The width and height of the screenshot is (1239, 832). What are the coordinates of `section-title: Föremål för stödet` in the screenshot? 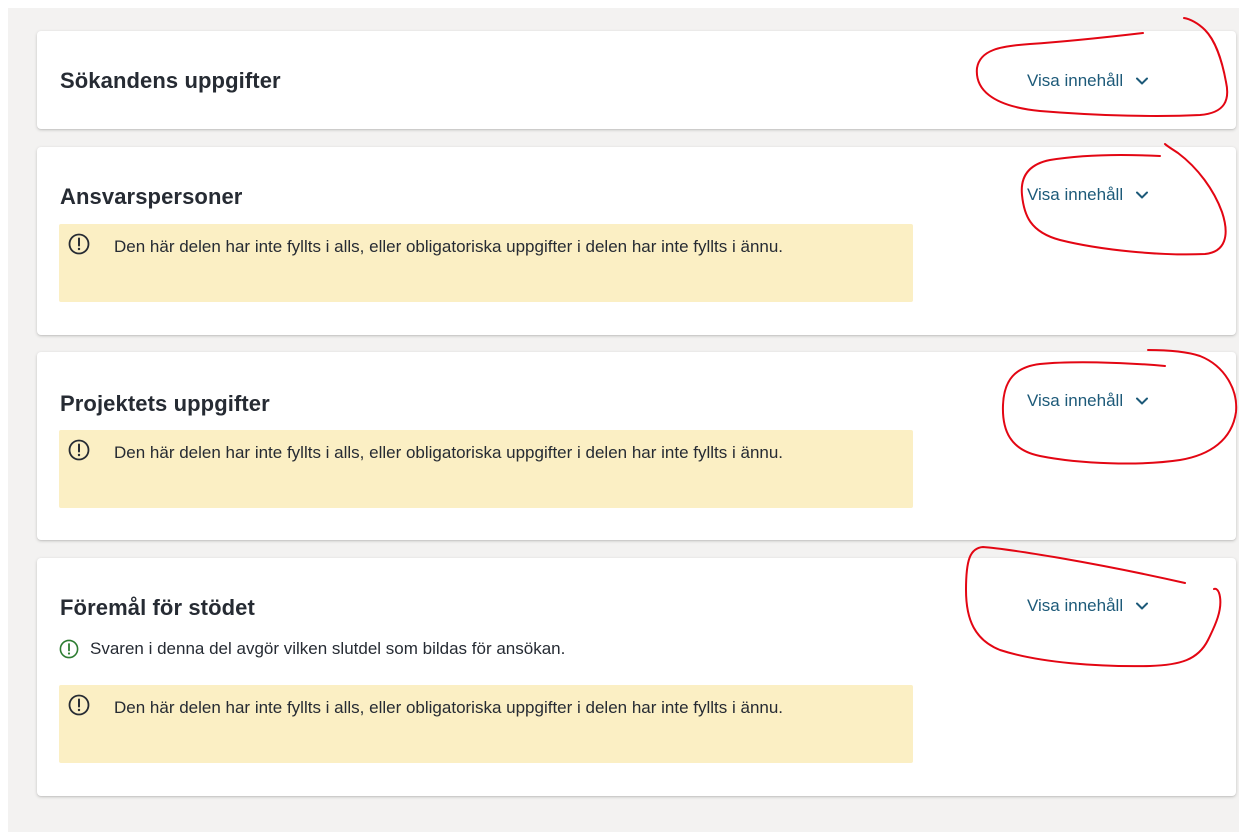 It's located at (157, 607).